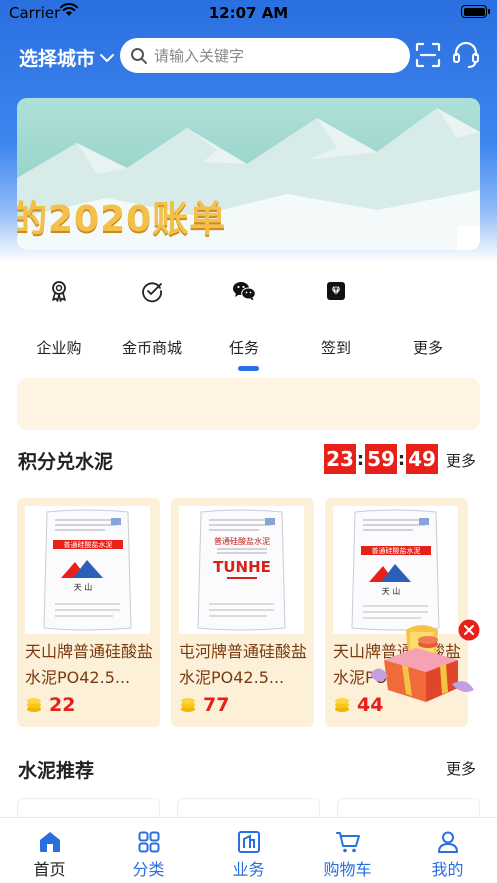 The width and height of the screenshot is (497, 883). I want to click on customer-service-icon, so click(466, 55).